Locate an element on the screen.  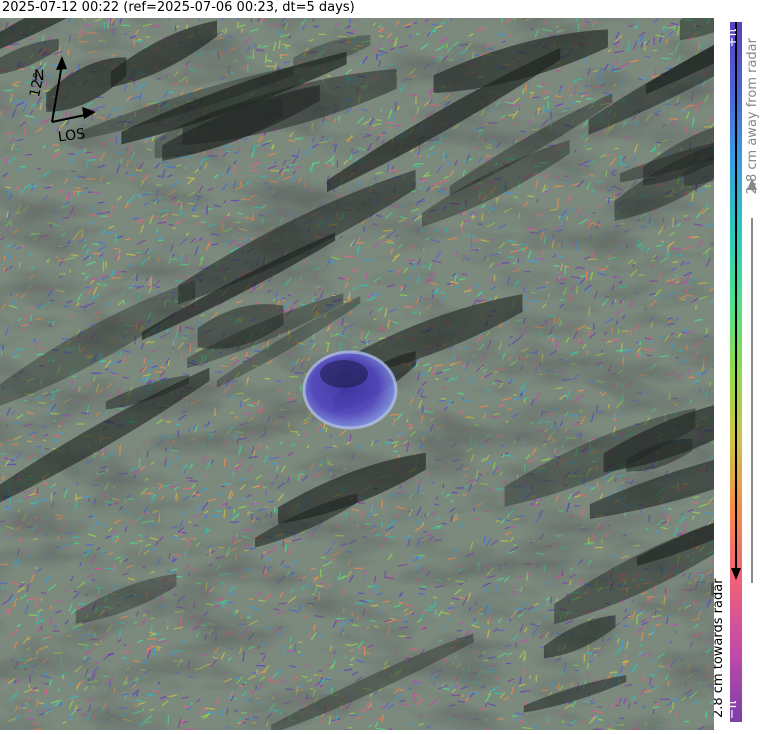
away-label: 2.8 cm away from radar is located at coordinates (752, 115).